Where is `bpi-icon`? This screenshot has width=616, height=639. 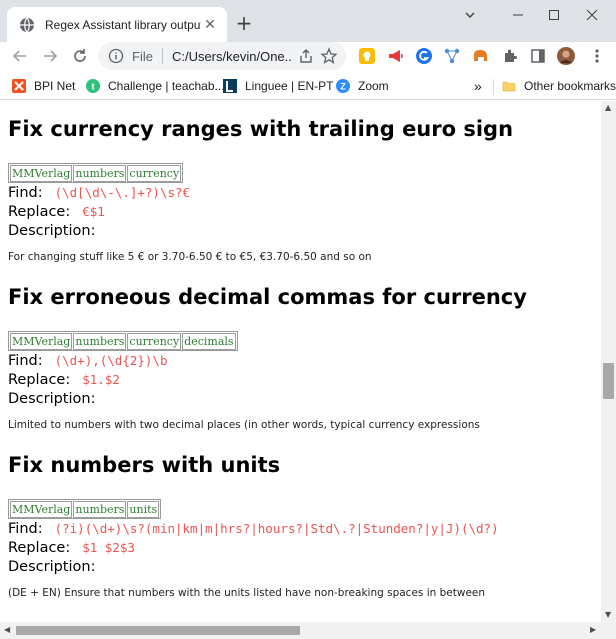 bpi-icon is located at coordinates (19, 86).